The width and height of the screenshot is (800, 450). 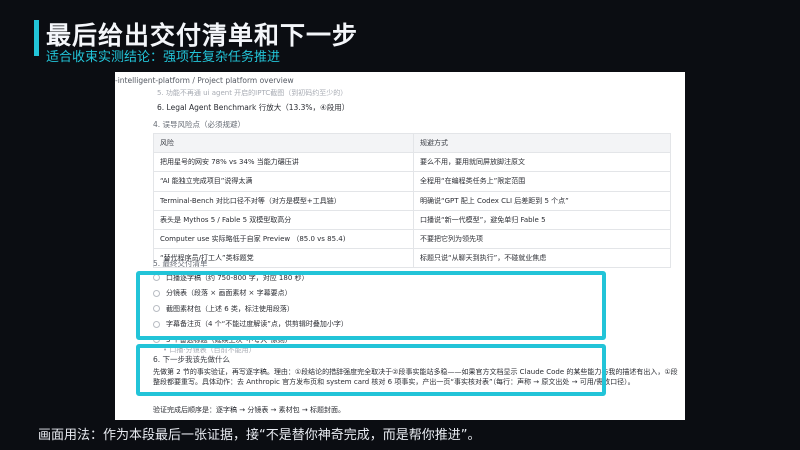 What do you see at coordinates (542, 239) in the screenshot?
I see `table-cell-mitigation: 不要把它列为领先项` at bounding box center [542, 239].